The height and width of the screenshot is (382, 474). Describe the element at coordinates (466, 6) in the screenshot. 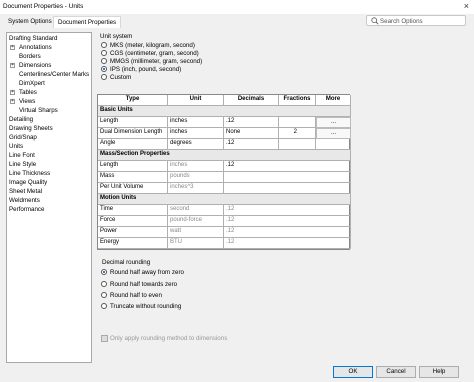

I see `close-icon: ×` at that location.